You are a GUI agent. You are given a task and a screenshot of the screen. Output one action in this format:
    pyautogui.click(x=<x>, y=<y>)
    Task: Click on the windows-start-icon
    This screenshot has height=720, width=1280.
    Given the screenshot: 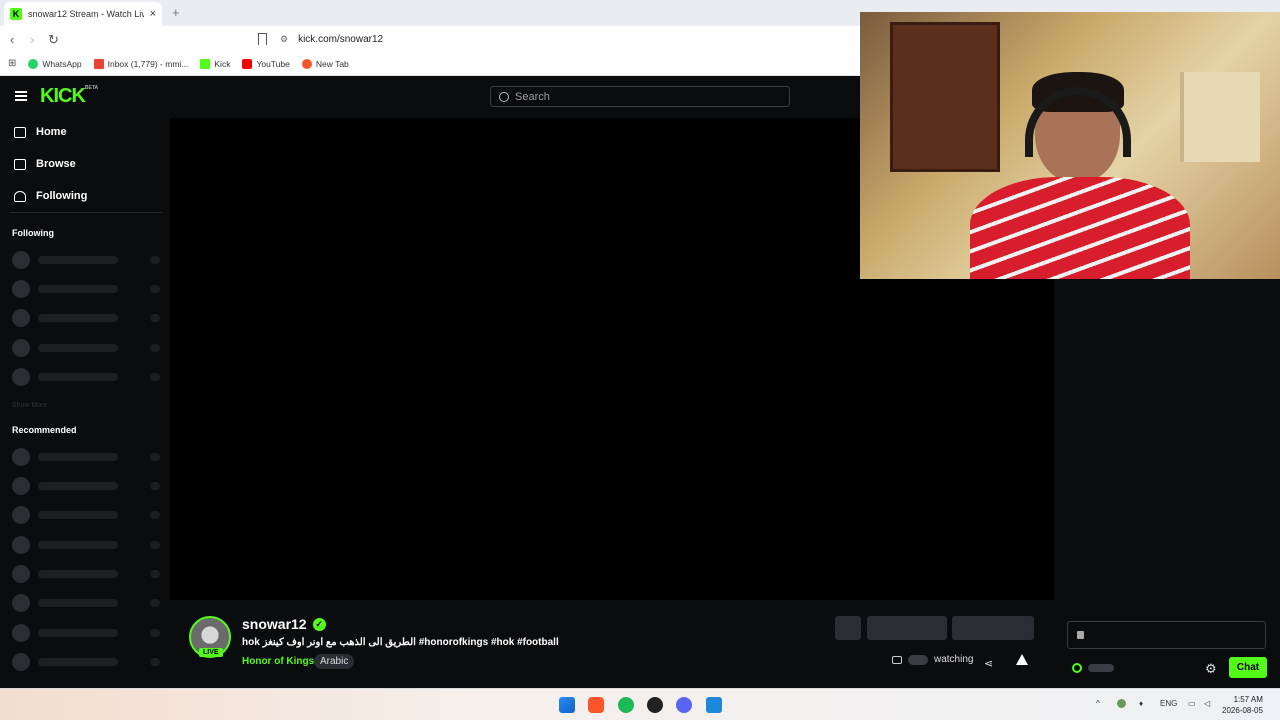 What is the action you would take?
    pyautogui.click(x=567, y=705)
    